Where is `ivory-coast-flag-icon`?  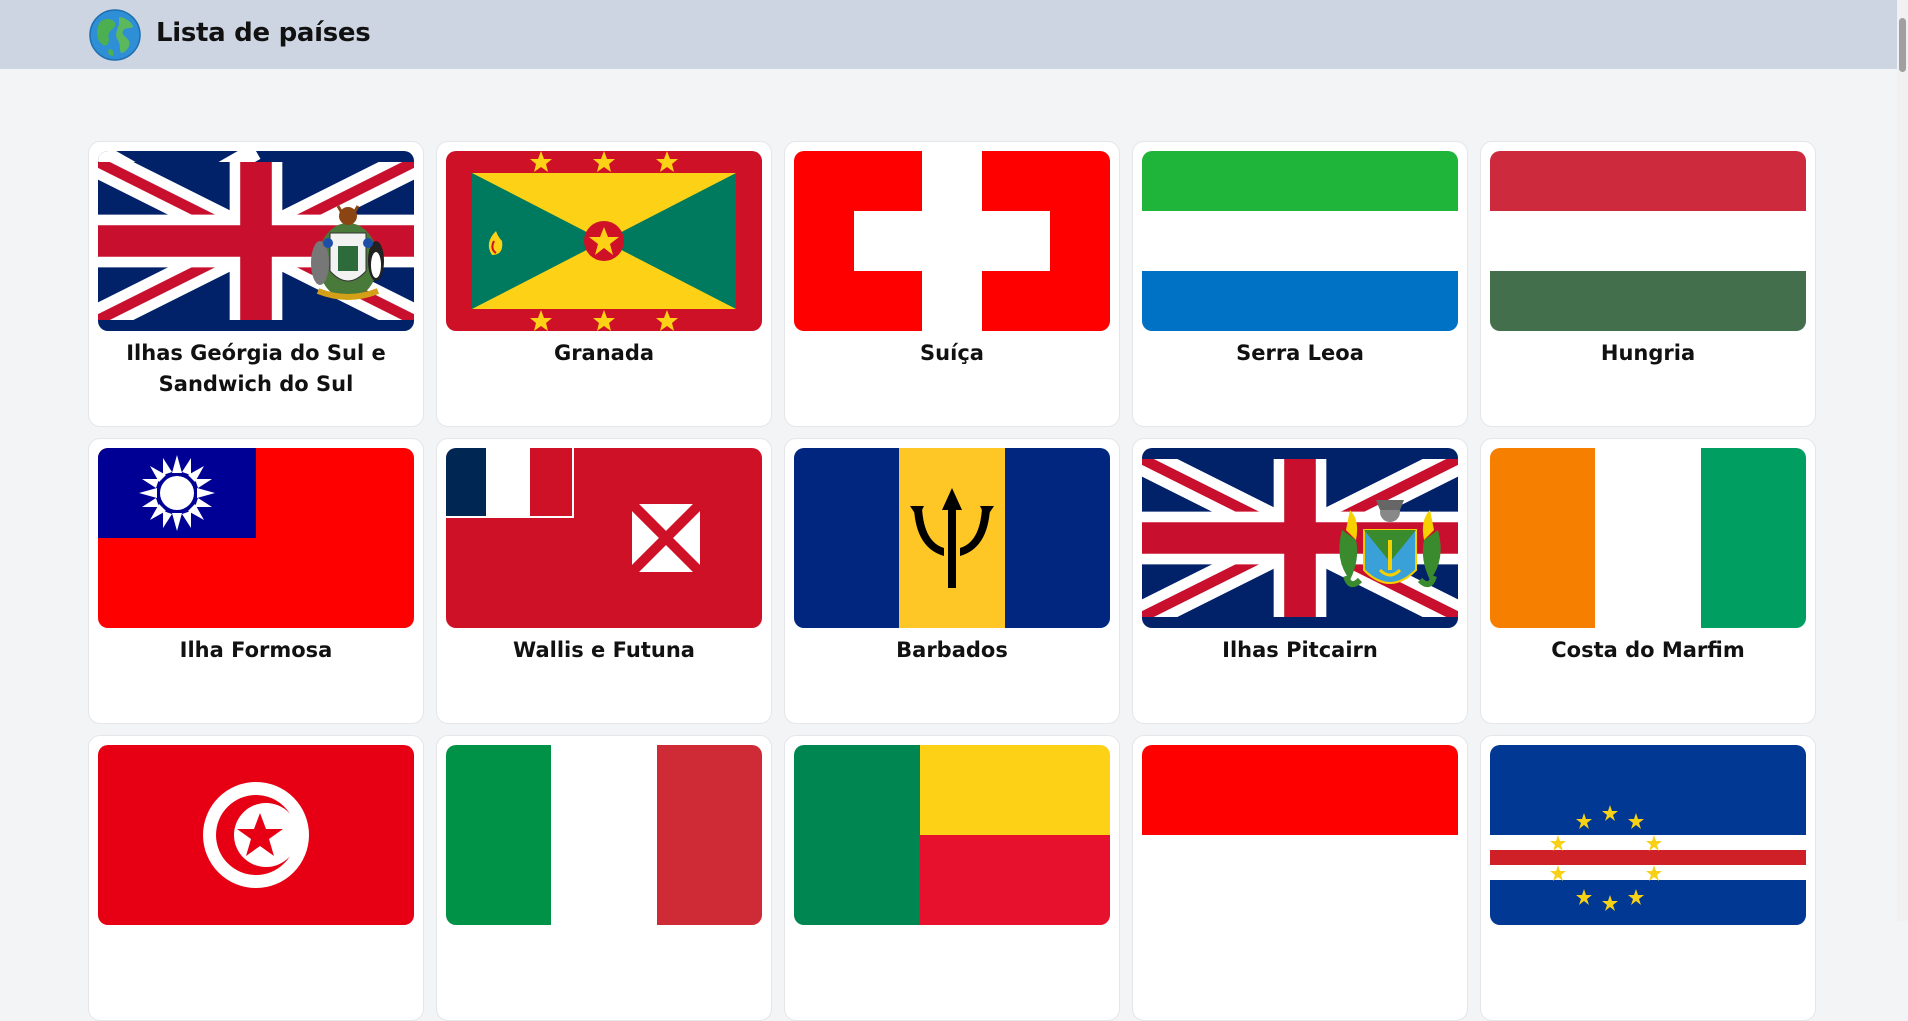 ivory-coast-flag-icon is located at coordinates (1648, 538).